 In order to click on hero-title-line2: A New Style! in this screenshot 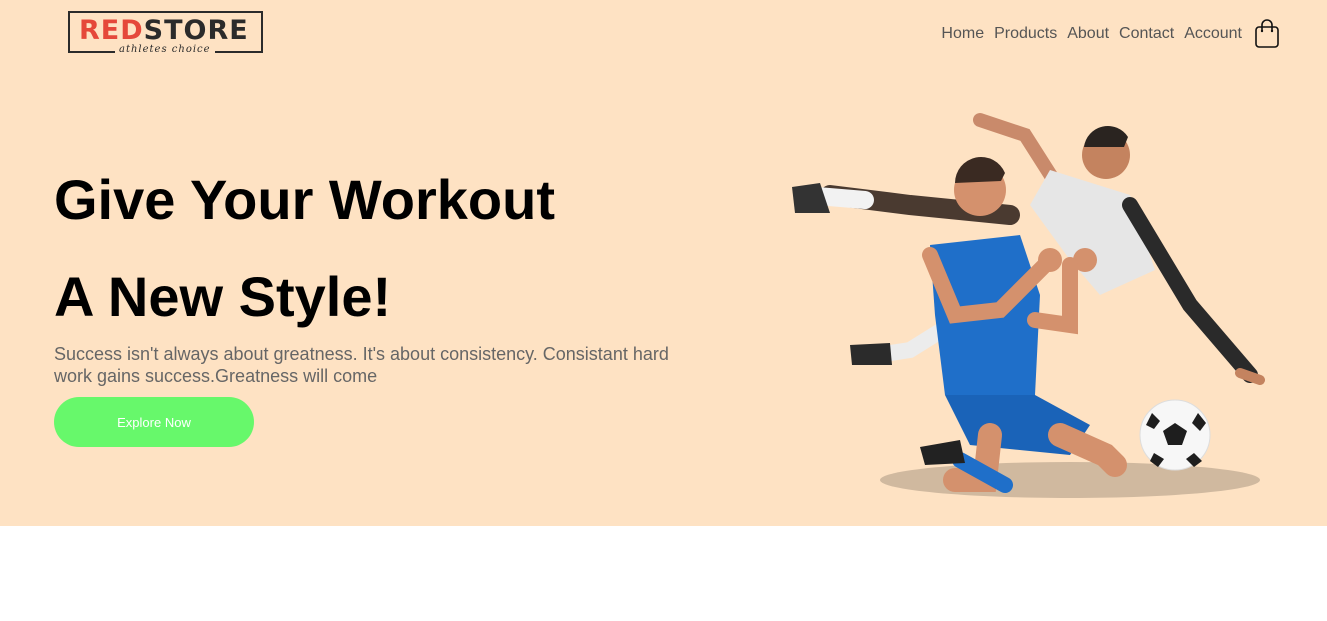, I will do `click(223, 296)`.